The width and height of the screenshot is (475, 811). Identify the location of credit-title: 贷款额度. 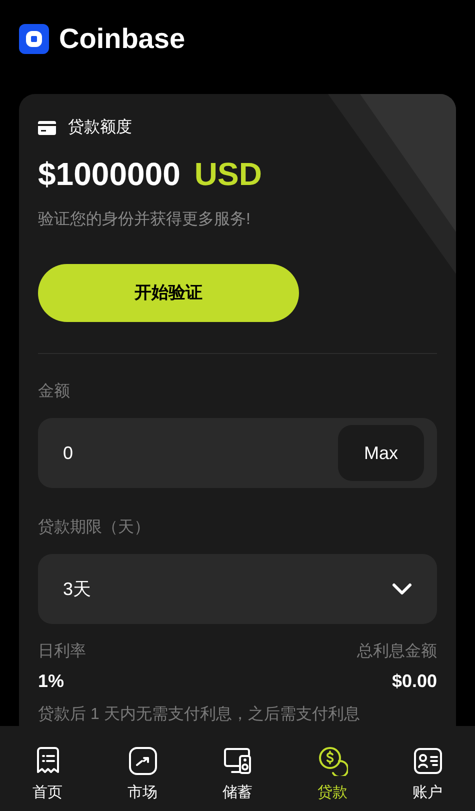
(100, 128).